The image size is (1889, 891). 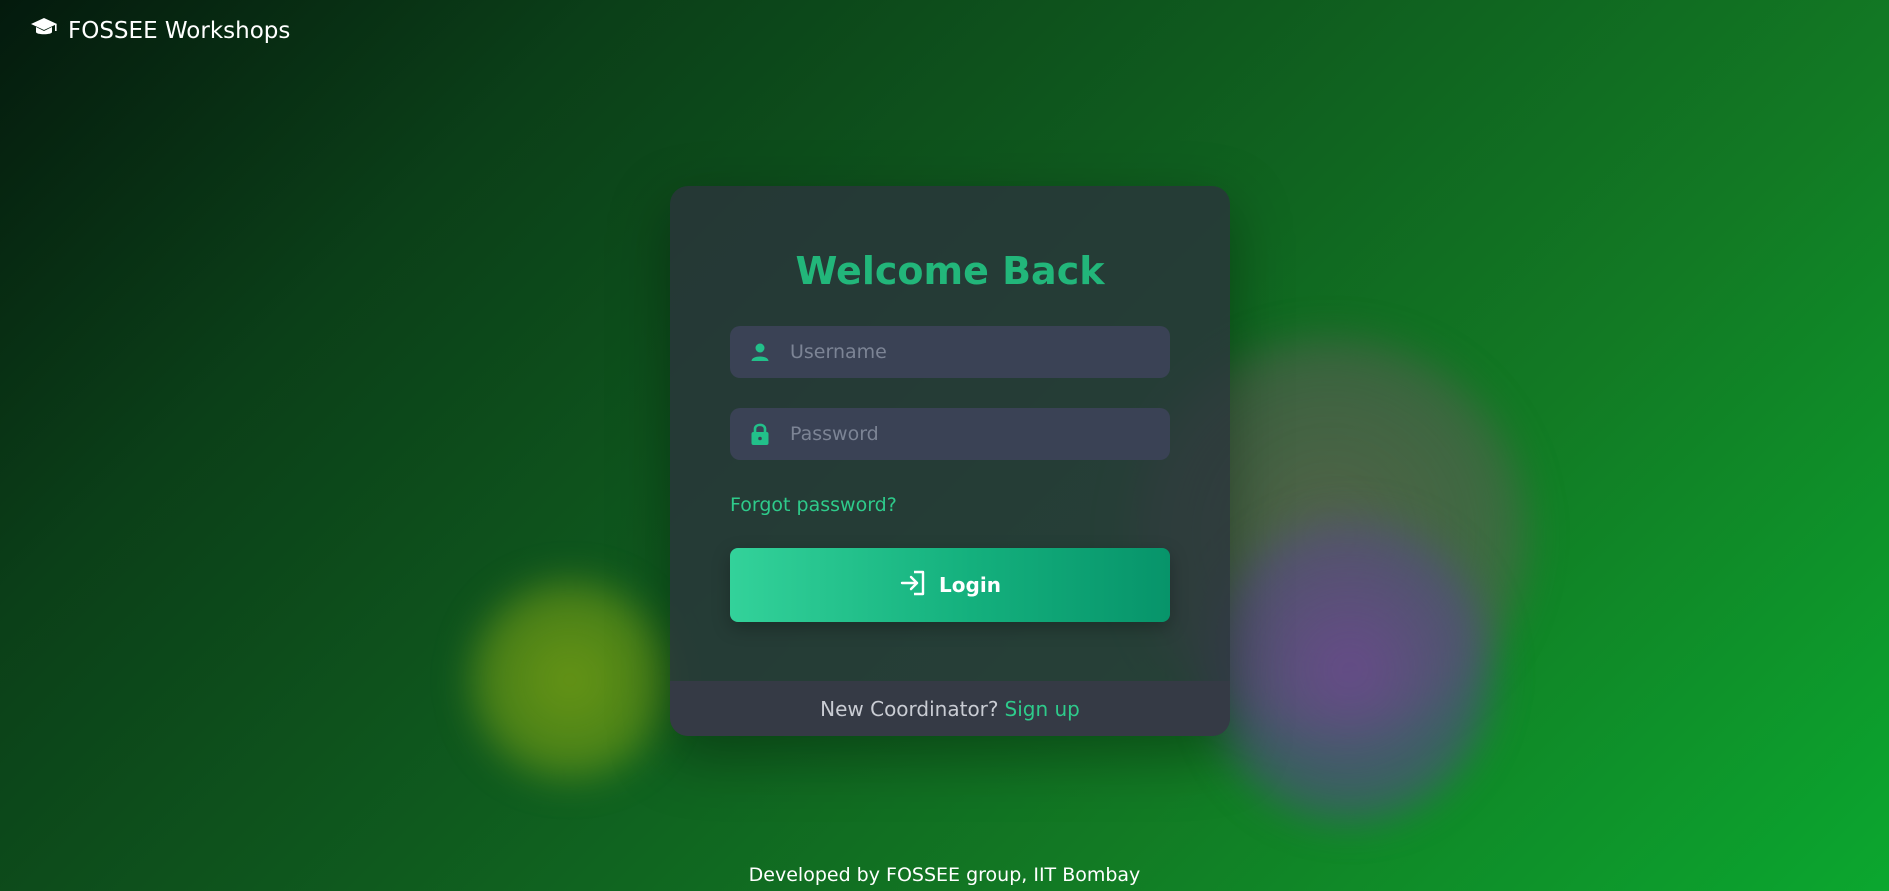 I want to click on password-field, so click(x=950, y=434).